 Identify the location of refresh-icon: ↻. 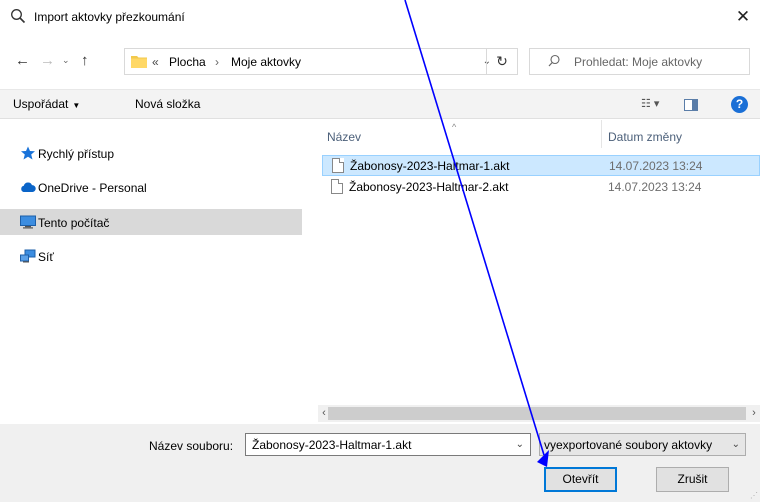
(502, 61).